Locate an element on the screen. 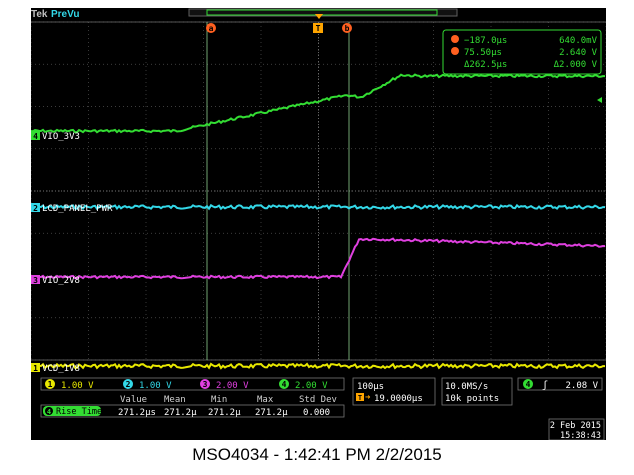 The image size is (634, 475). meas-header-max: Max is located at coordinates (265, 400).